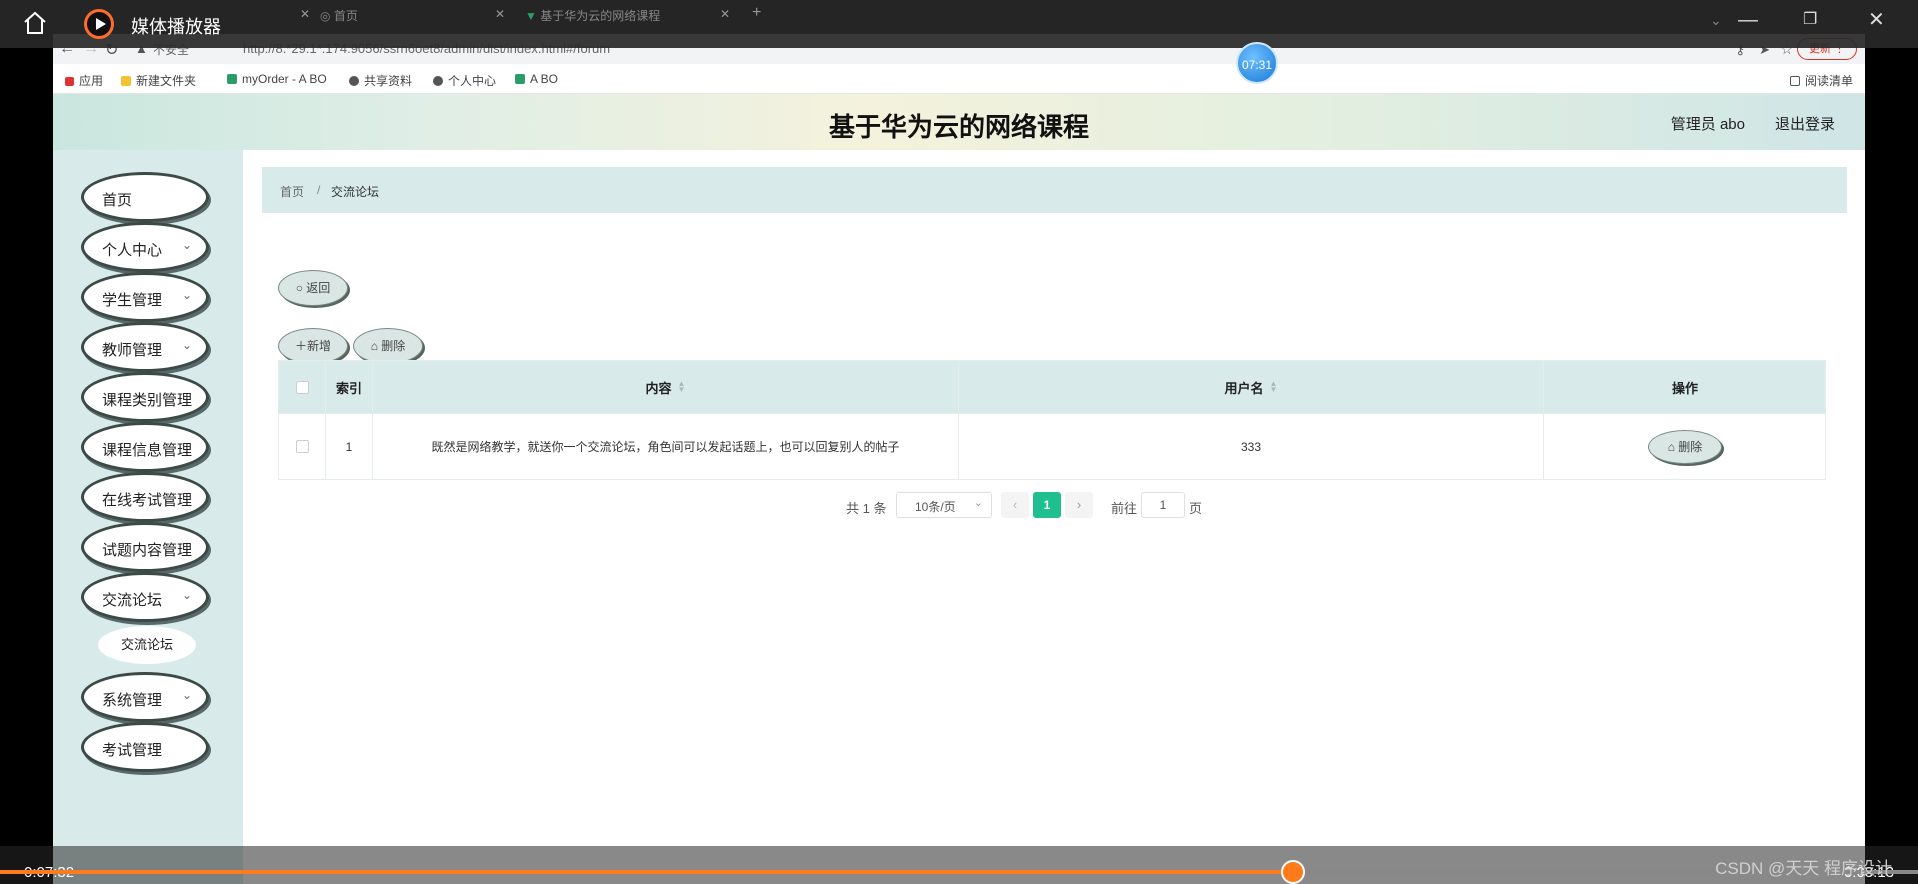  Describe the element at coordinates (348, 446) in the screenshot. I see `cell-index: 1` at that location.